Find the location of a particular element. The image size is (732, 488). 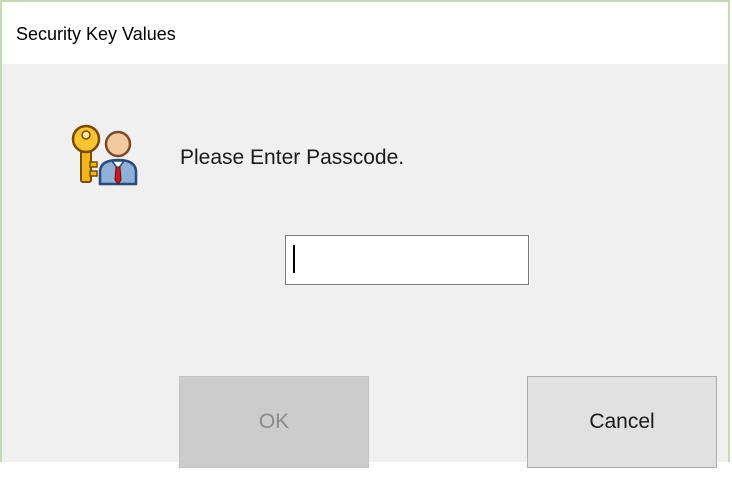

title-bar: Security Key Values is located at coordinates (365, 33).